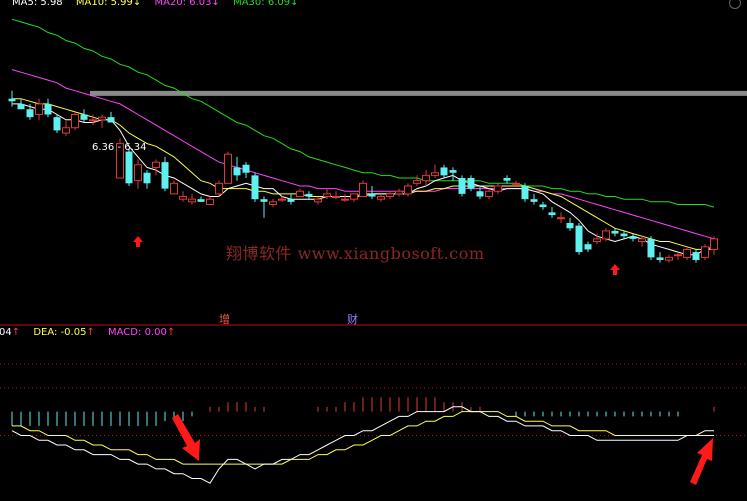 The height and width of the screenshot is (501, 747). What do you see at coordinates (224, 319) in the screenshot?
I see `event-marker-zeng: 增` at bounding box center [224, 319].